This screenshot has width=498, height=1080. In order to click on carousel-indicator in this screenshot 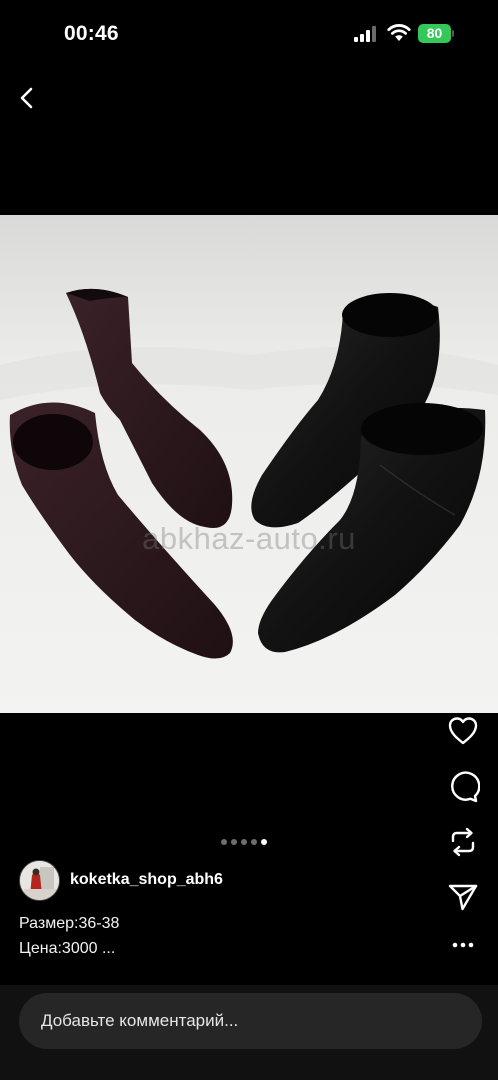, I will do `click(244, 843)`.